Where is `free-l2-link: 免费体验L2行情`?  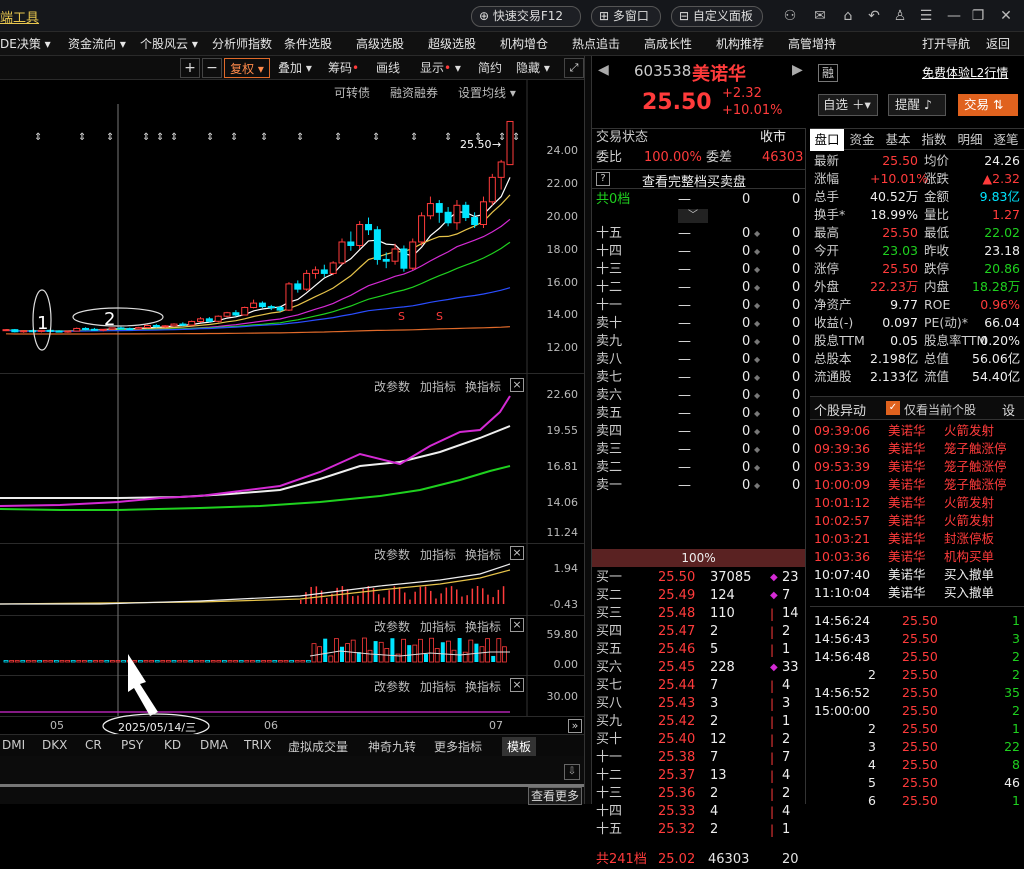
free-l2-link: 免费体验L2行情 is located at coordinates (965, 72).